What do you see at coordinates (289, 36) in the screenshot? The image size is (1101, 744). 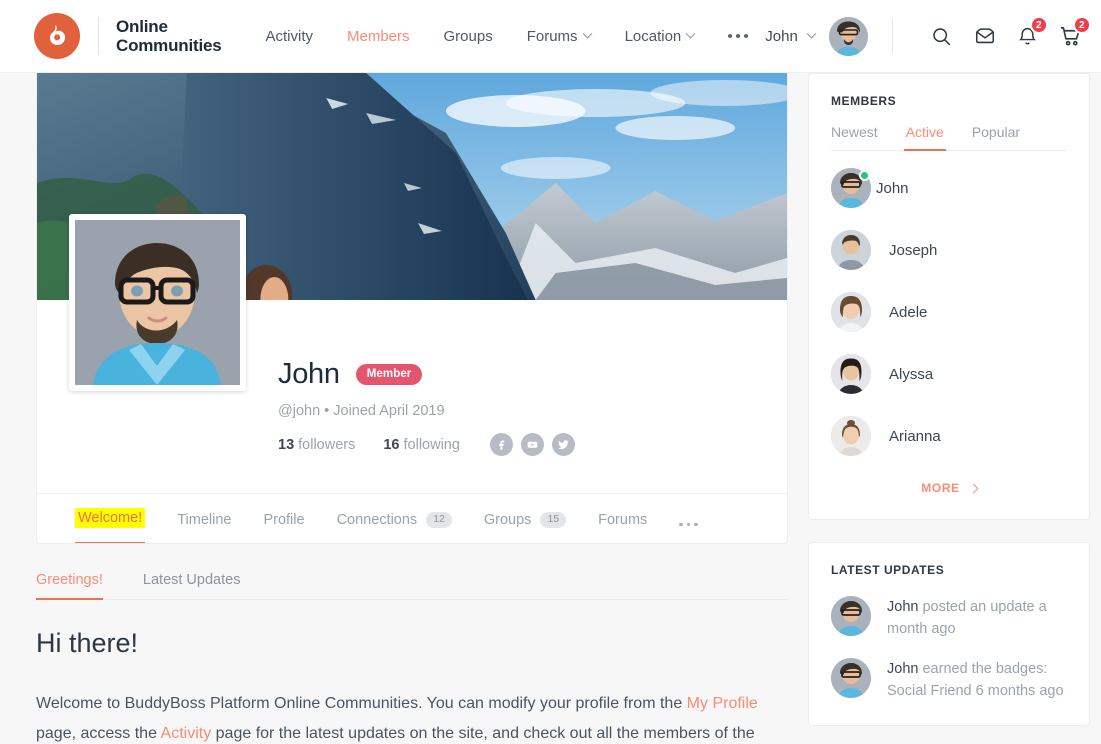 I see `nav-item-activity: Activity` at bounding box center [289, 36].